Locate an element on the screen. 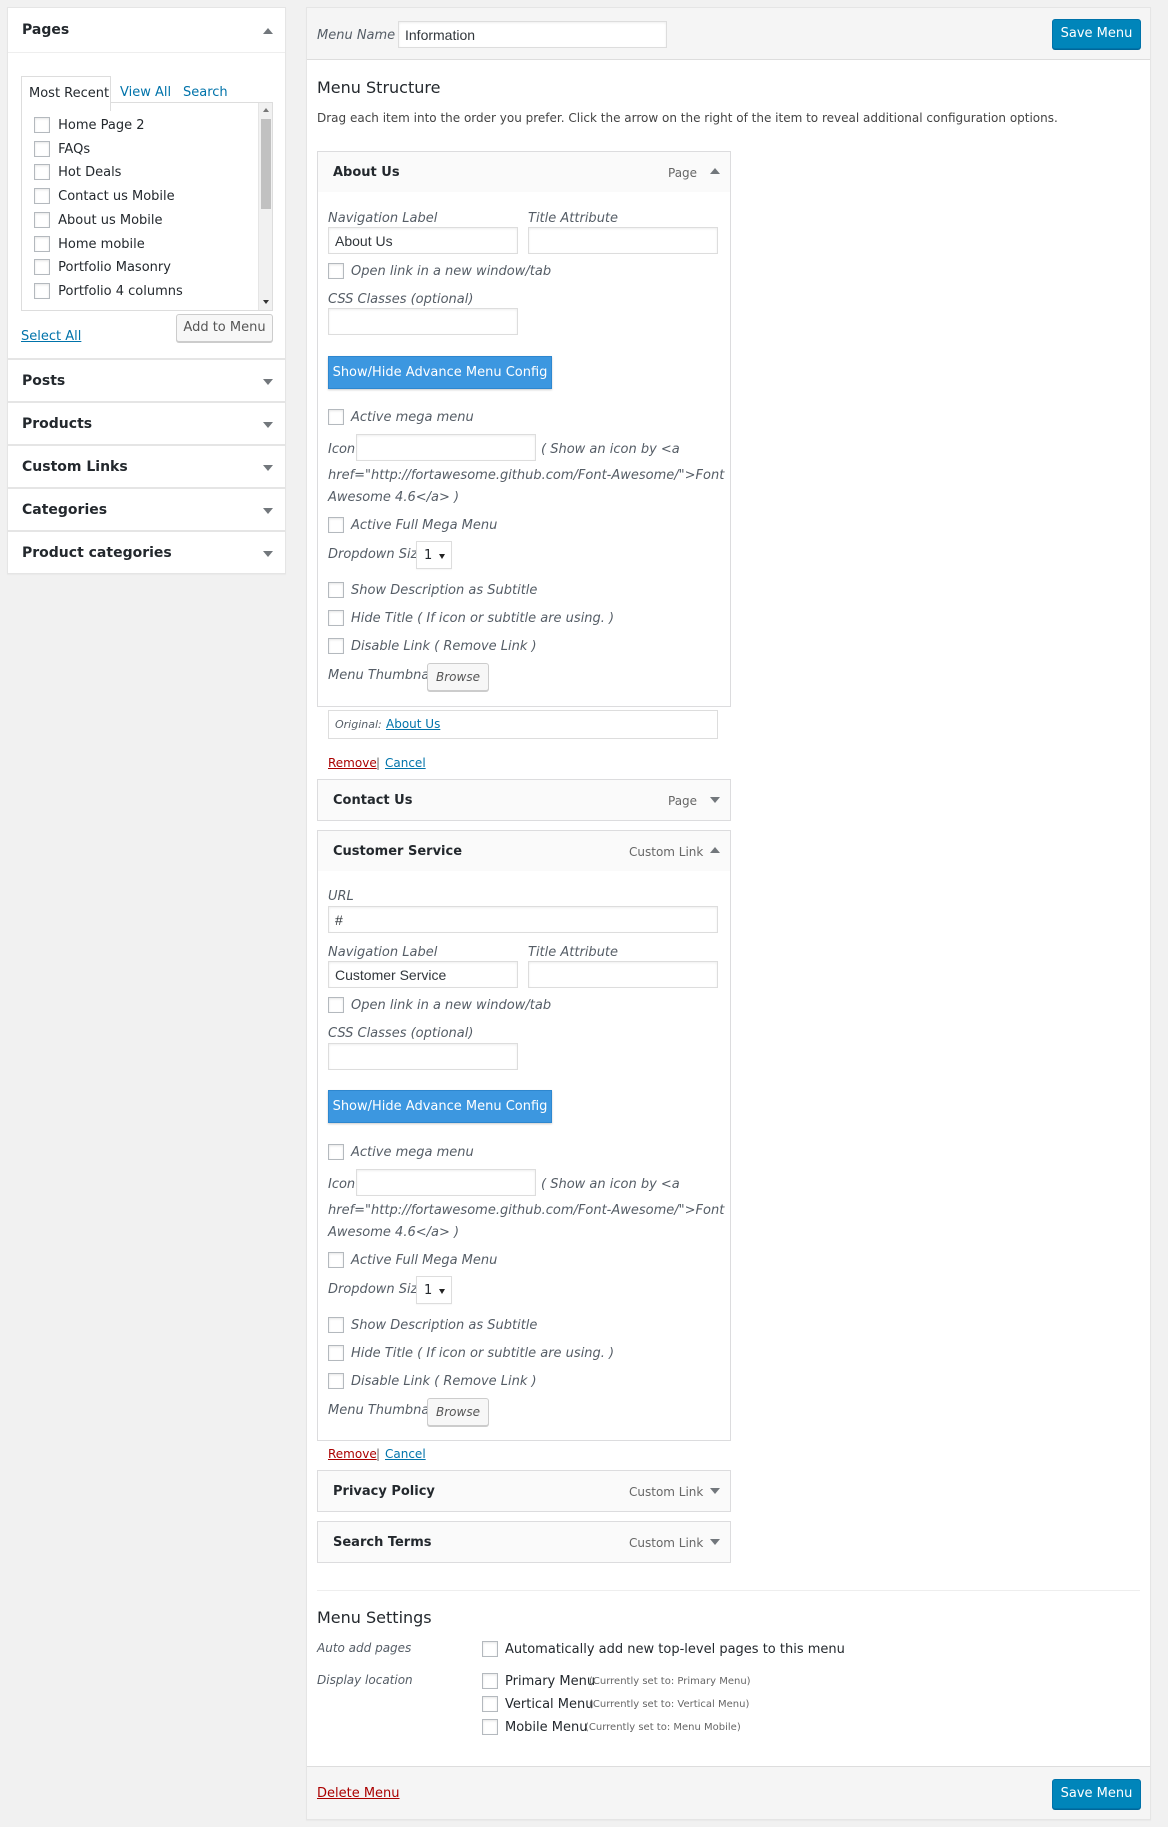  scroll-down-icon is located at coordinates (266, 302).